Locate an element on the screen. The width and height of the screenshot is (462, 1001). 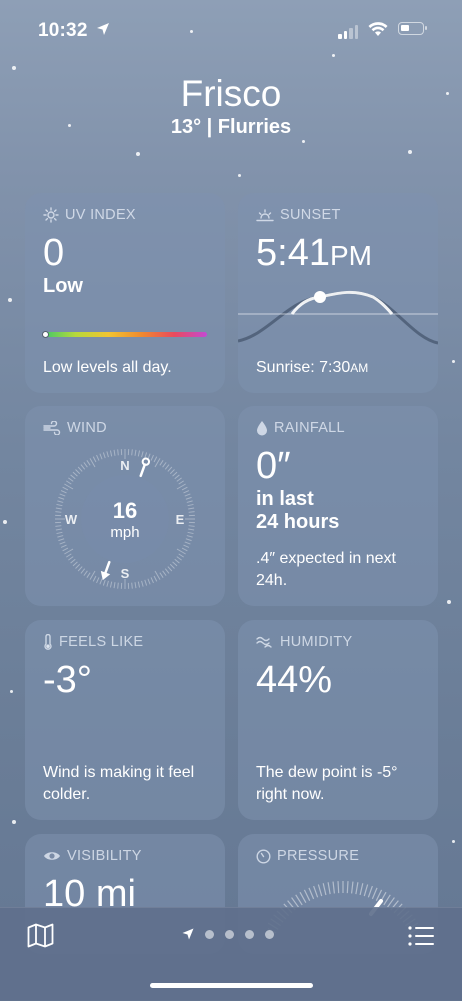
cellular-signal-icon is located at coordinates (348, 32).